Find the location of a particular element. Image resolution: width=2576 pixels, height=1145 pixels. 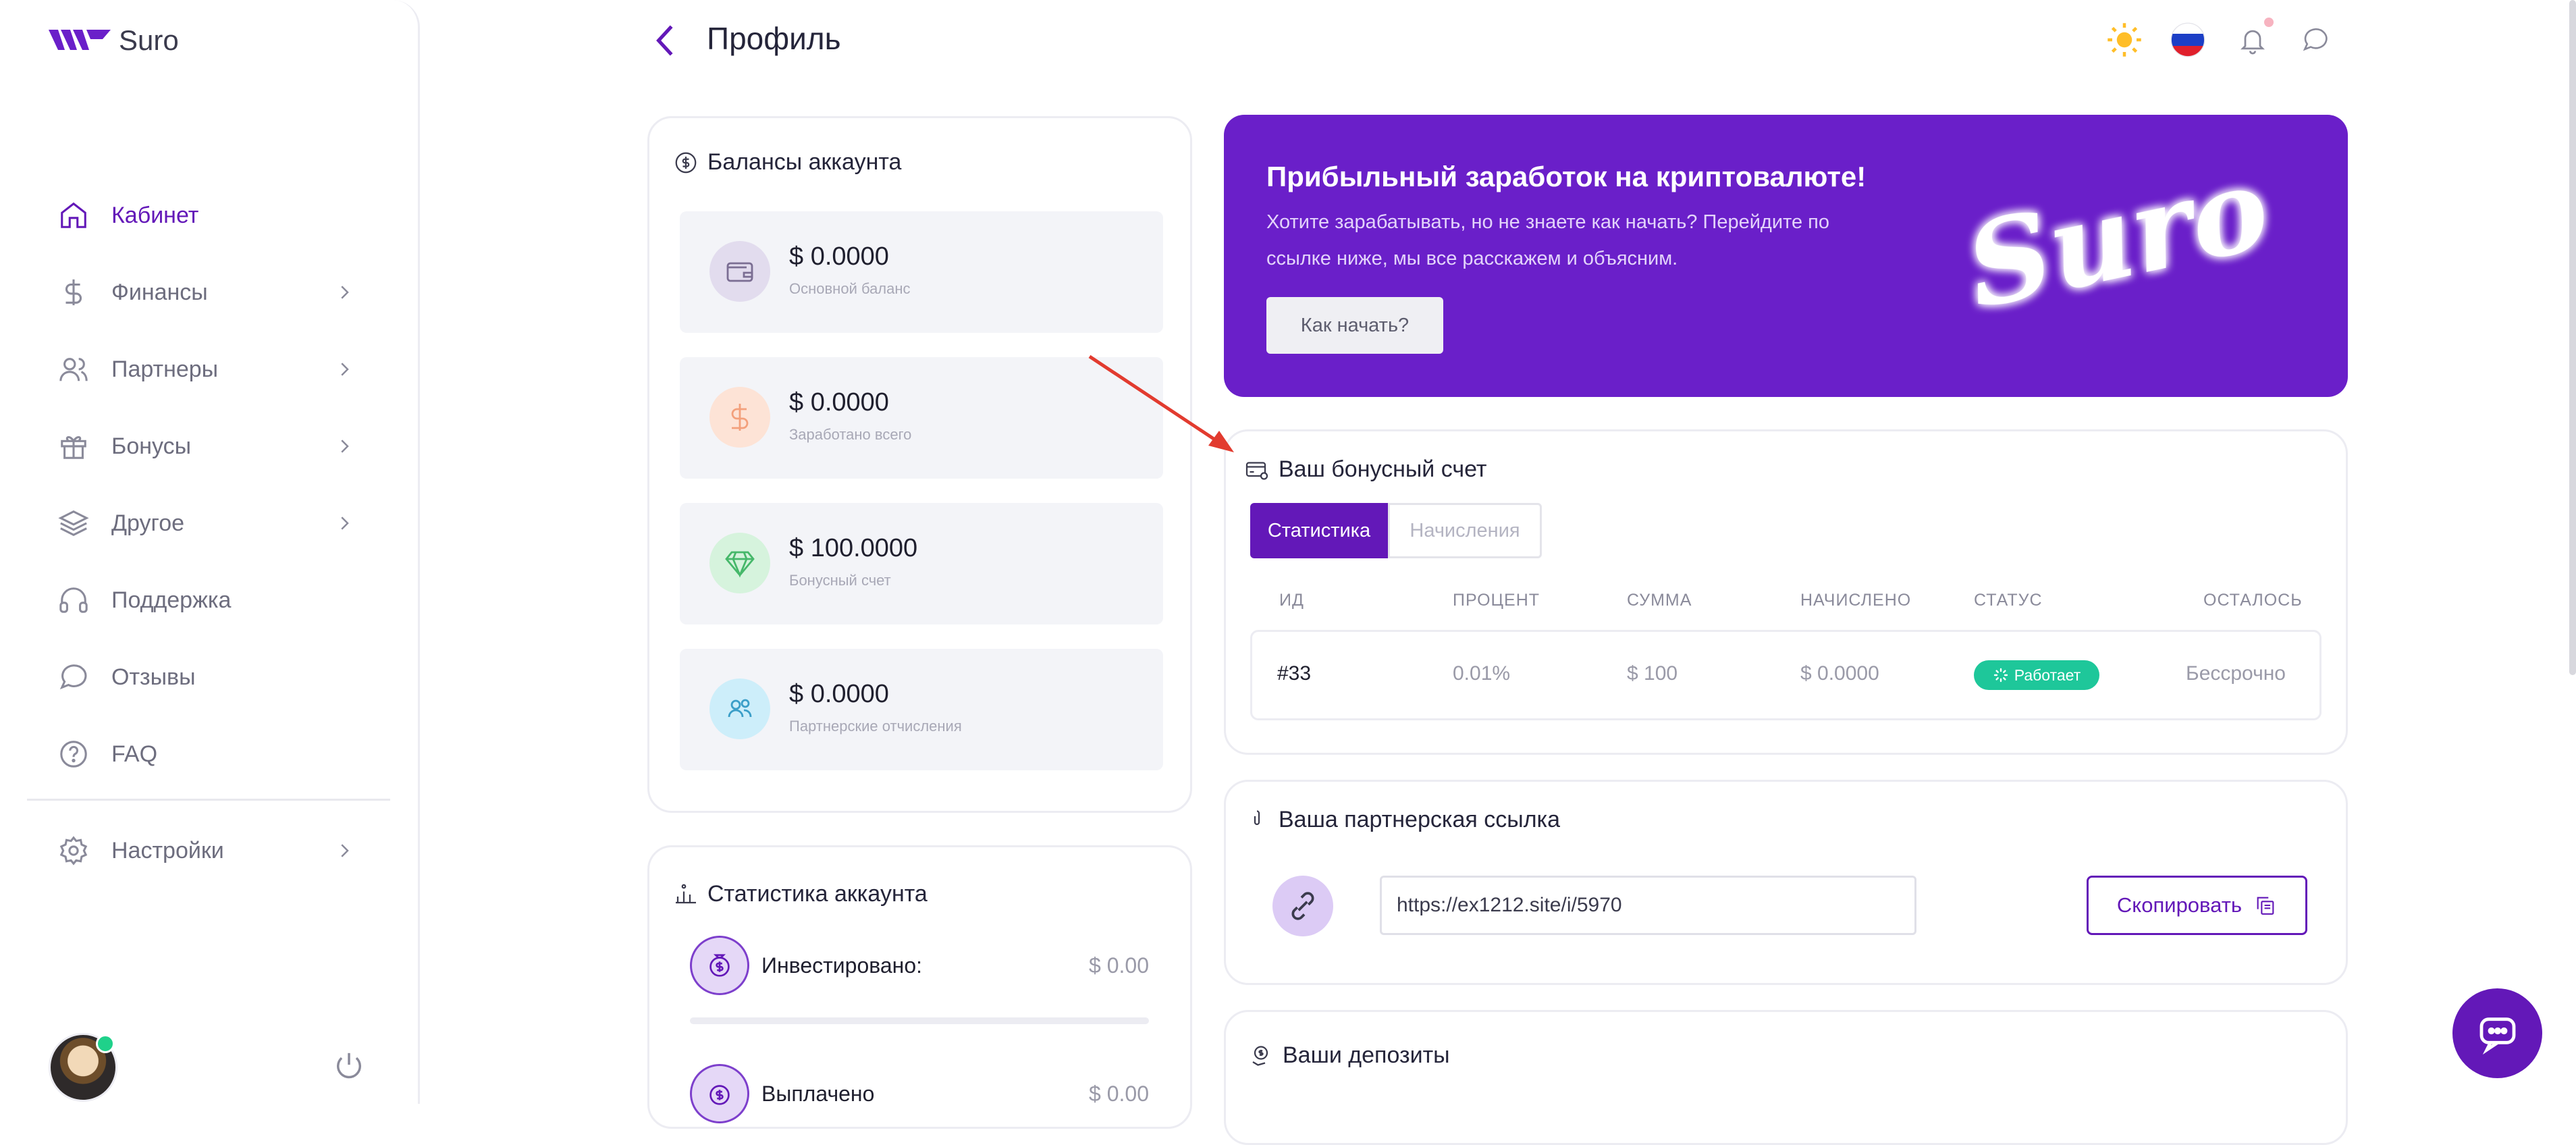

sidebar-item-label: Бонусы is located at coordinates (151, 446).